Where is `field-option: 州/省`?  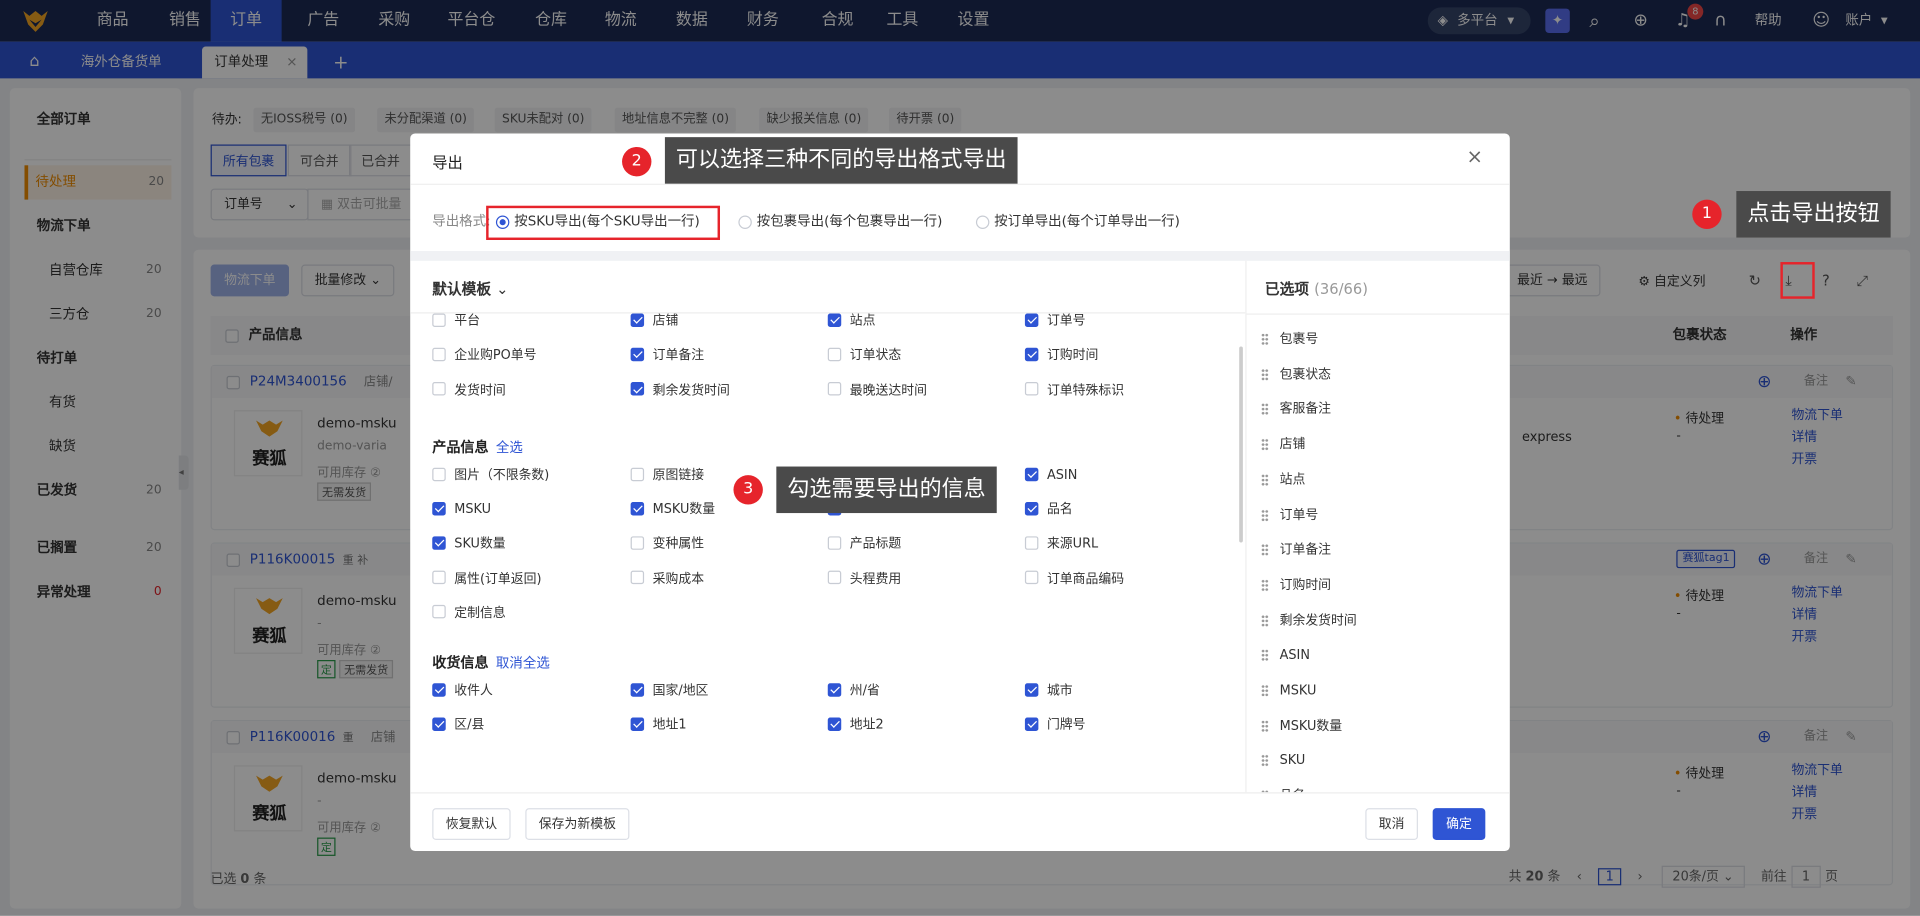
field-option: 州/省 is located at coordinates (853, 690).